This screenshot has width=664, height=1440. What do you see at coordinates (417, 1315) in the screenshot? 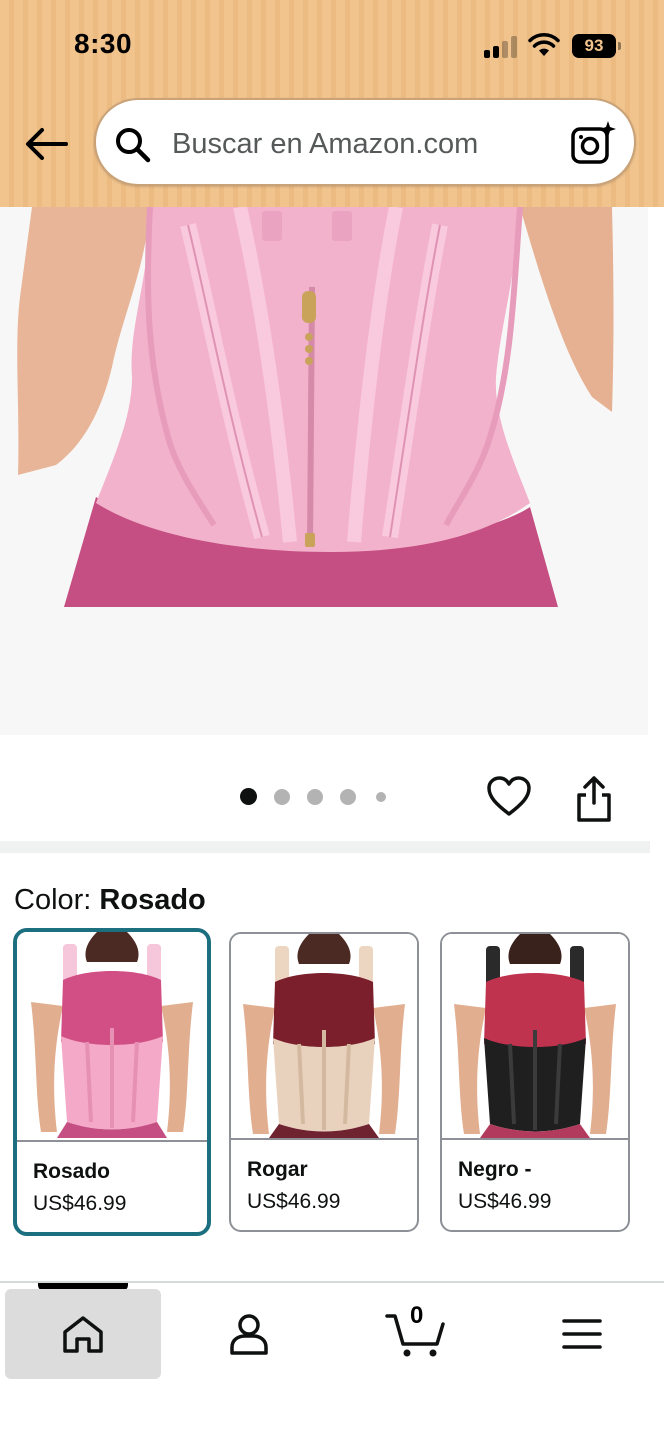
I see `cart-count-badge: 0` at bounding box center [417, 1315].